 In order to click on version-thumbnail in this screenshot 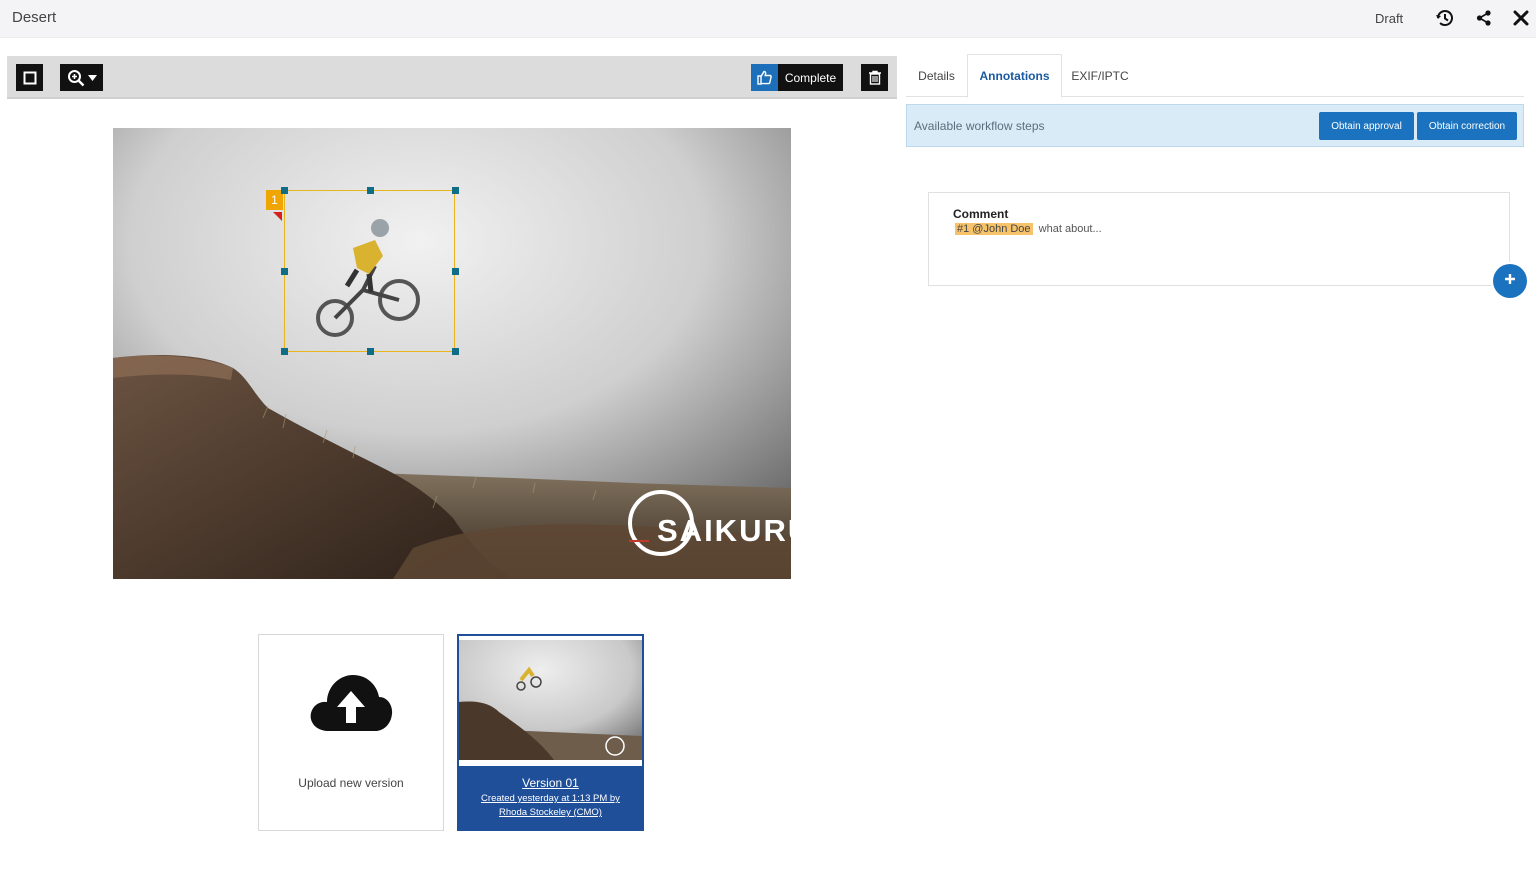, I will do `click(550, 701)`.